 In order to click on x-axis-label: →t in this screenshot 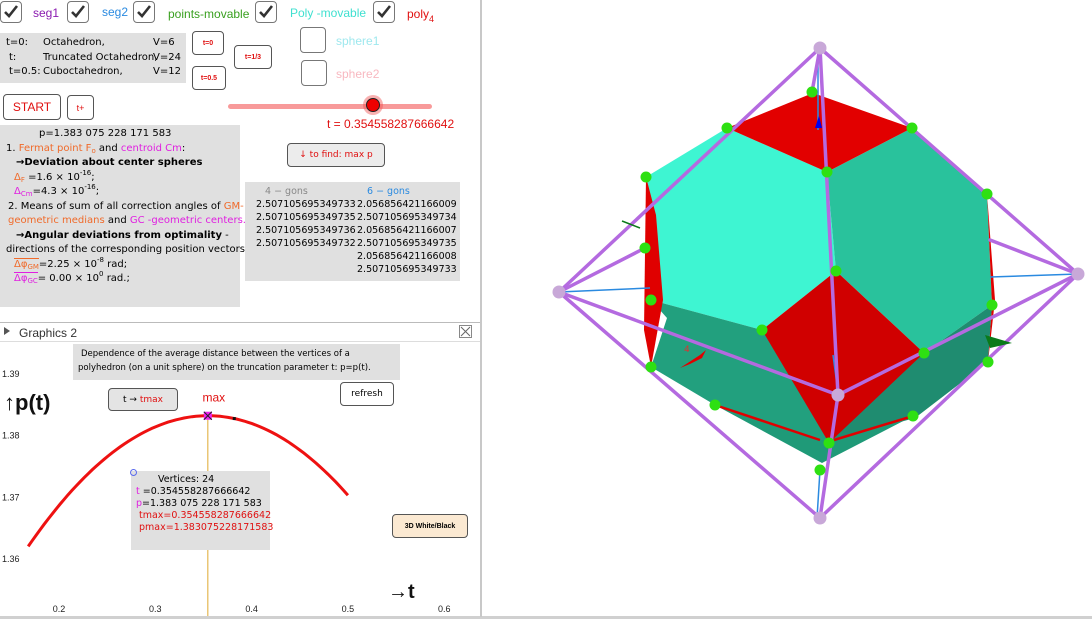, I will do `click(401, 592)`.